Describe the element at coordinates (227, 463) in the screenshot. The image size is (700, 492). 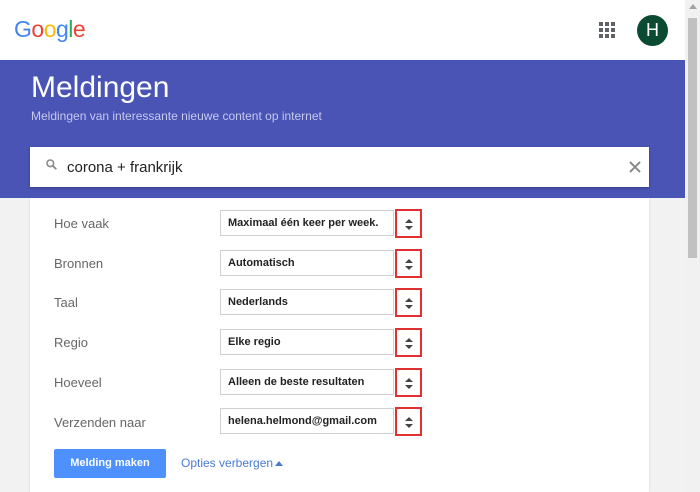
I see `hide-options-link: Opties verbergen` at that location.